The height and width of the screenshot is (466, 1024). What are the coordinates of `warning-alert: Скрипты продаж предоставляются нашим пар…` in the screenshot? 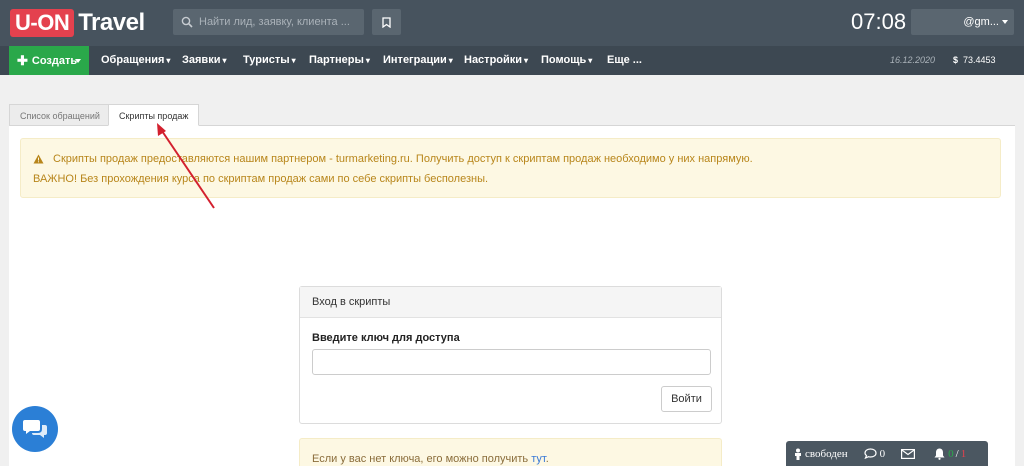 It's located at (510, 168).